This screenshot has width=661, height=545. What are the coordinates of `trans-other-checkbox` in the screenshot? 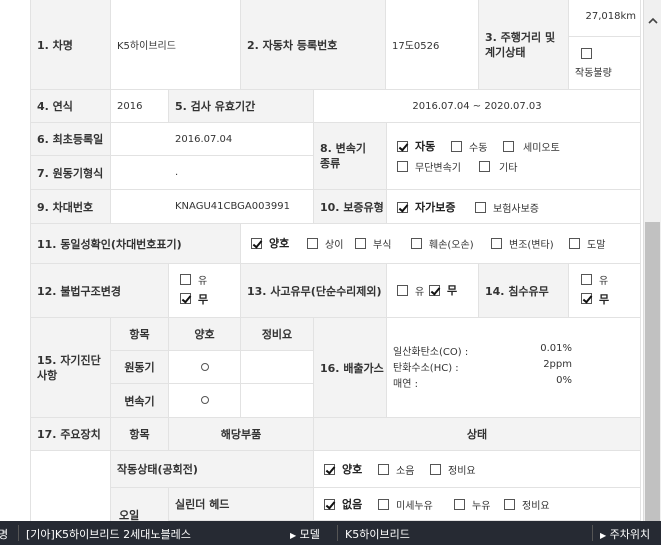 It's located at (484, 166).